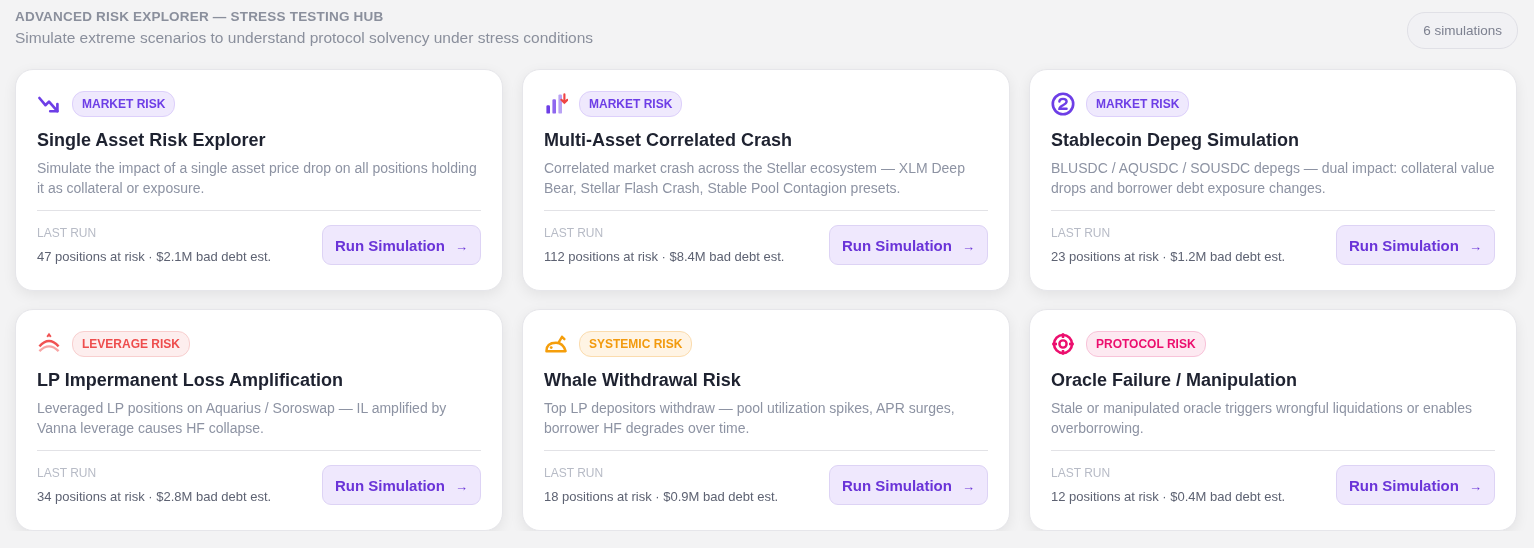 Image resolution: width=1534 pixels, height=548 pixels. I want to click on card-title: Whale Withdrawal Risk, so click(643, 380).